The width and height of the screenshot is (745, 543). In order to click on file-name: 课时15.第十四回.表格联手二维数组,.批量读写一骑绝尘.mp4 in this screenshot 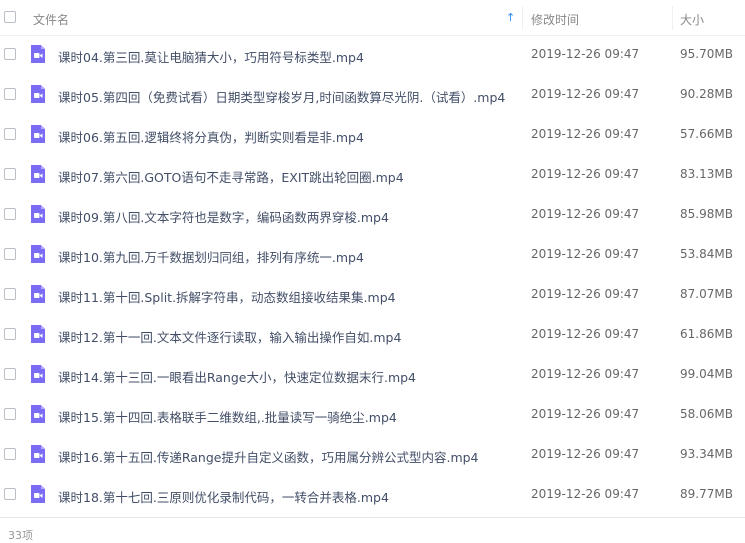, I will do `click(227, 416)`.